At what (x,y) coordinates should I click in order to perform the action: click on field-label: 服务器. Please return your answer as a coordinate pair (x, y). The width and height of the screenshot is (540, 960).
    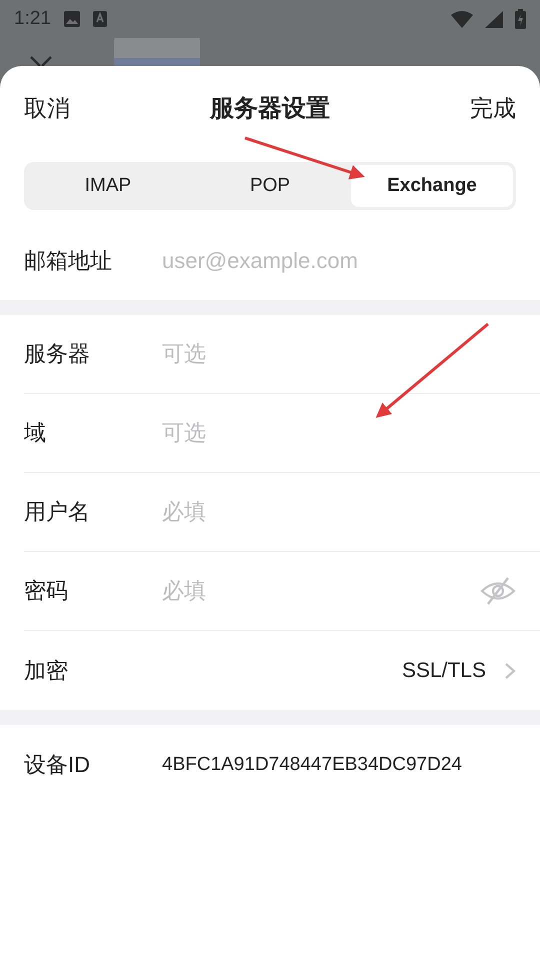
    Looking at the image, I should click on (57, 354).